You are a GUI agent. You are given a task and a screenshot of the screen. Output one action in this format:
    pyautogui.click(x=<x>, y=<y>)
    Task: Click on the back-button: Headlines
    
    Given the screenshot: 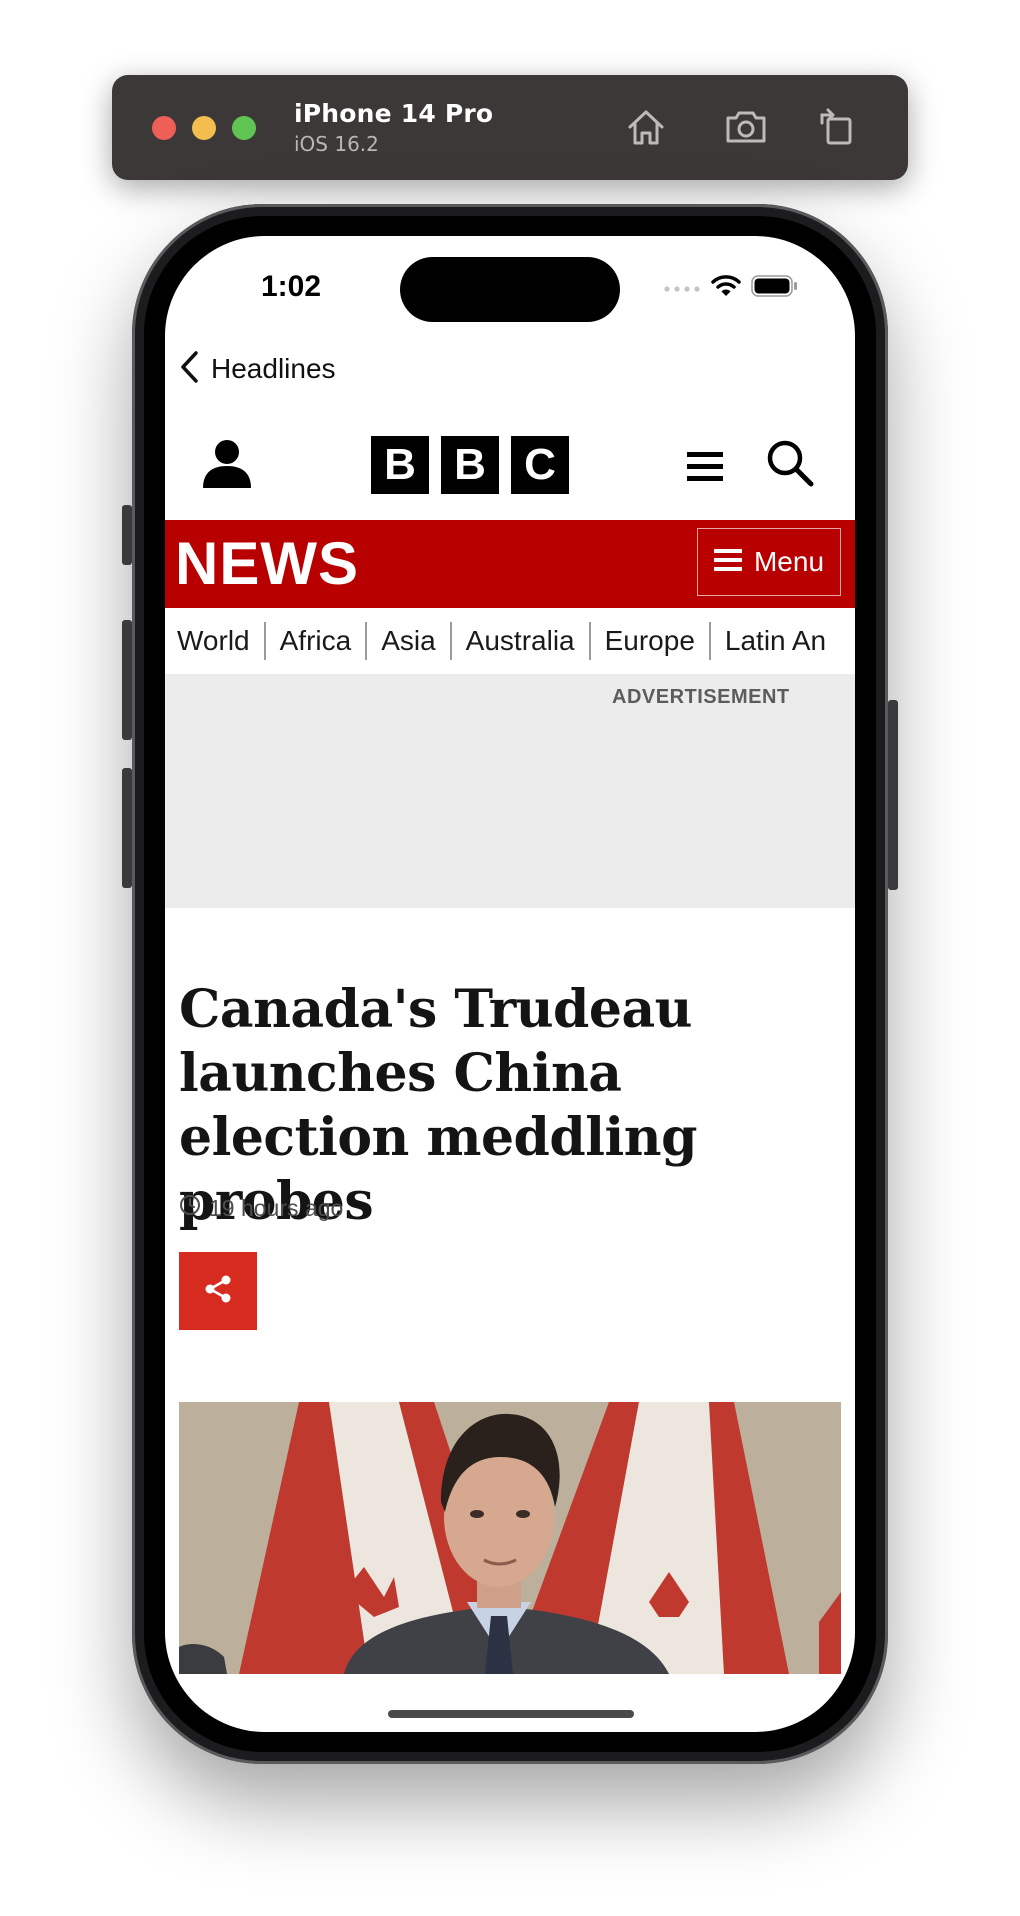 What is the action you would take?
    pyautogui.click(x=256, y=369)
    